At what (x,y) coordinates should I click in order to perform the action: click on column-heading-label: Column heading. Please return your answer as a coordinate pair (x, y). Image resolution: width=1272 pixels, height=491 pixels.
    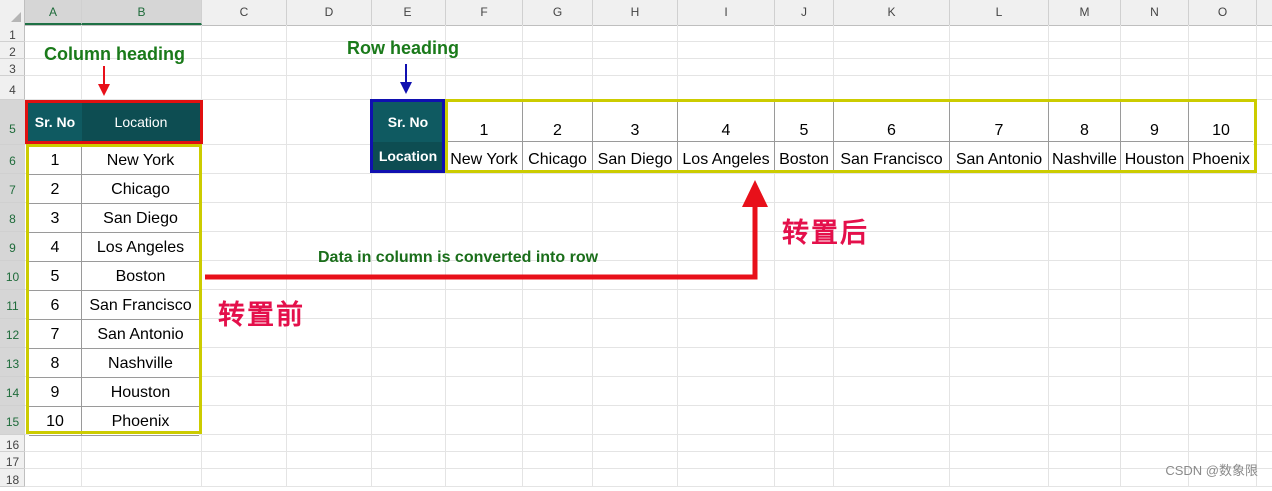
    Looking at the image, I should click on (114, 54).